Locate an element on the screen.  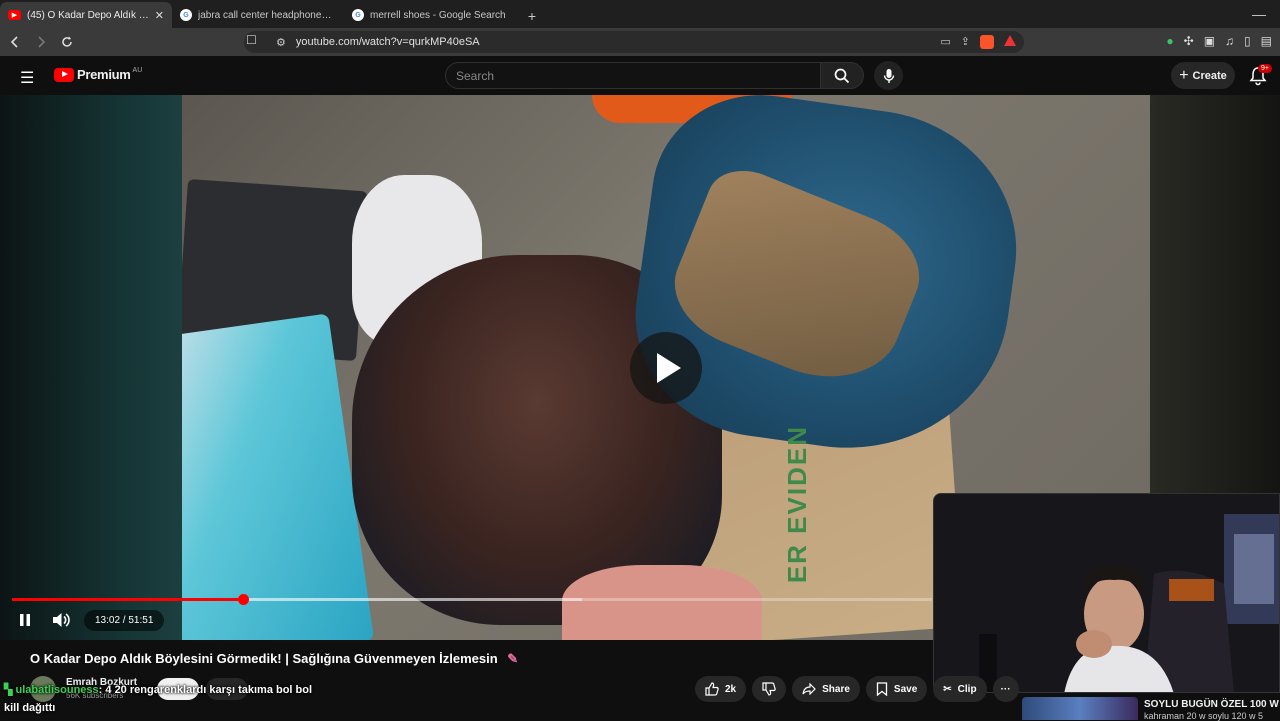
played-bar is located at coordinates (127, 599).